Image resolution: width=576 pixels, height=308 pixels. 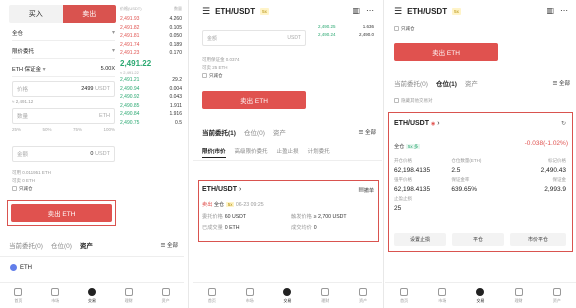 What do you see at coordinates (130, 114) in the screenshot?
I see `bid-price: 2,490.84` at bounding box center [130, 114].